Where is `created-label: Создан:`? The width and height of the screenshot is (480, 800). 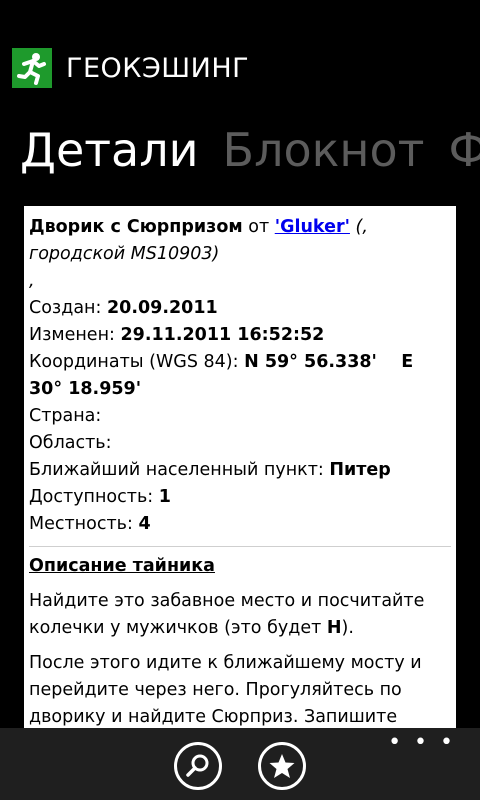
created-label: Создан: is located at coordinates (65, 308).